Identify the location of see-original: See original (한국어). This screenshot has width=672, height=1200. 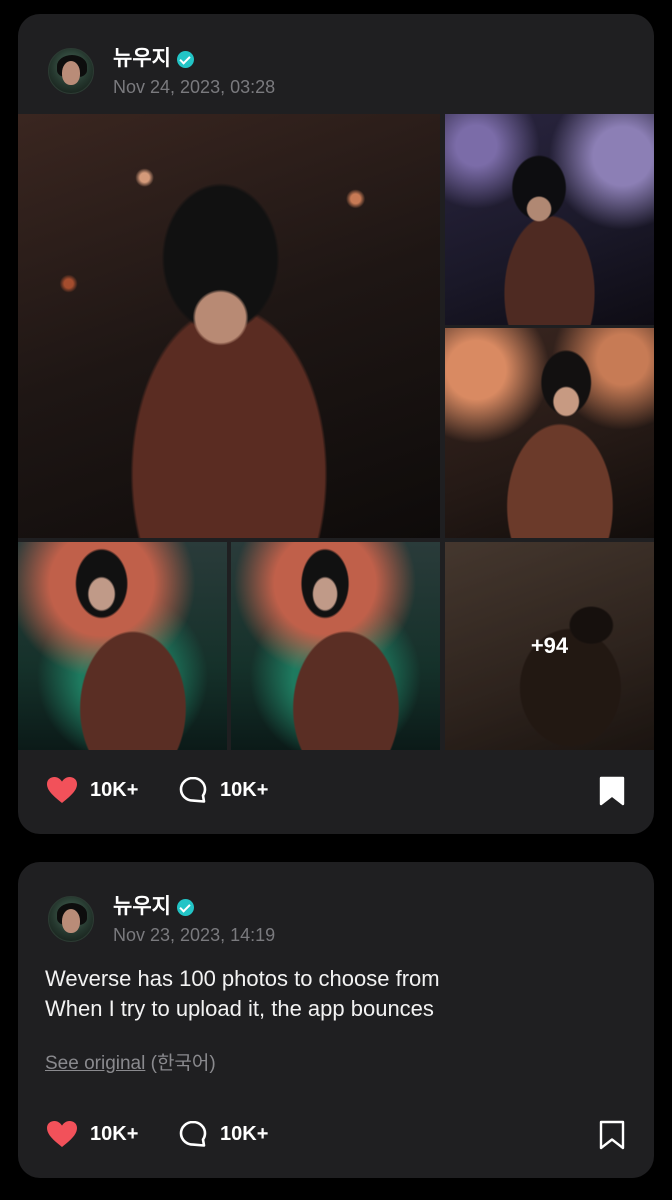
(130, 1061).